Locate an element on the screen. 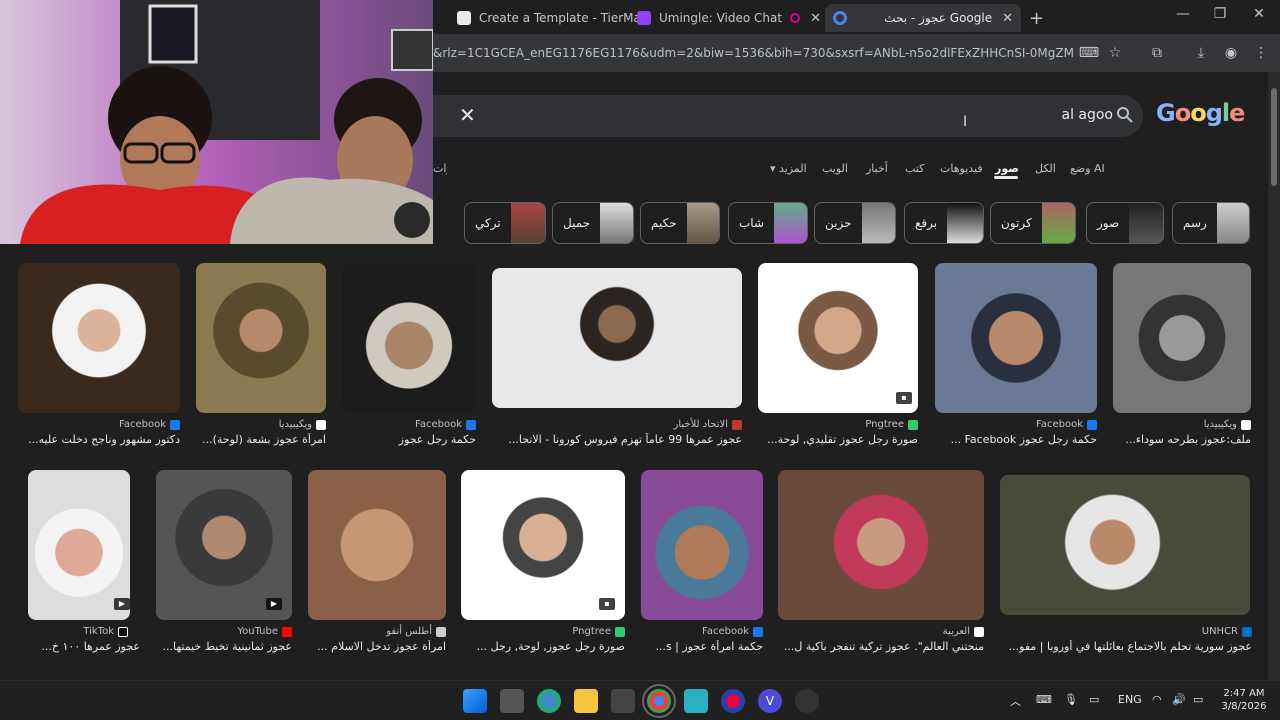  search-box: ✕ al agoo is located at coordinates (788, 116).